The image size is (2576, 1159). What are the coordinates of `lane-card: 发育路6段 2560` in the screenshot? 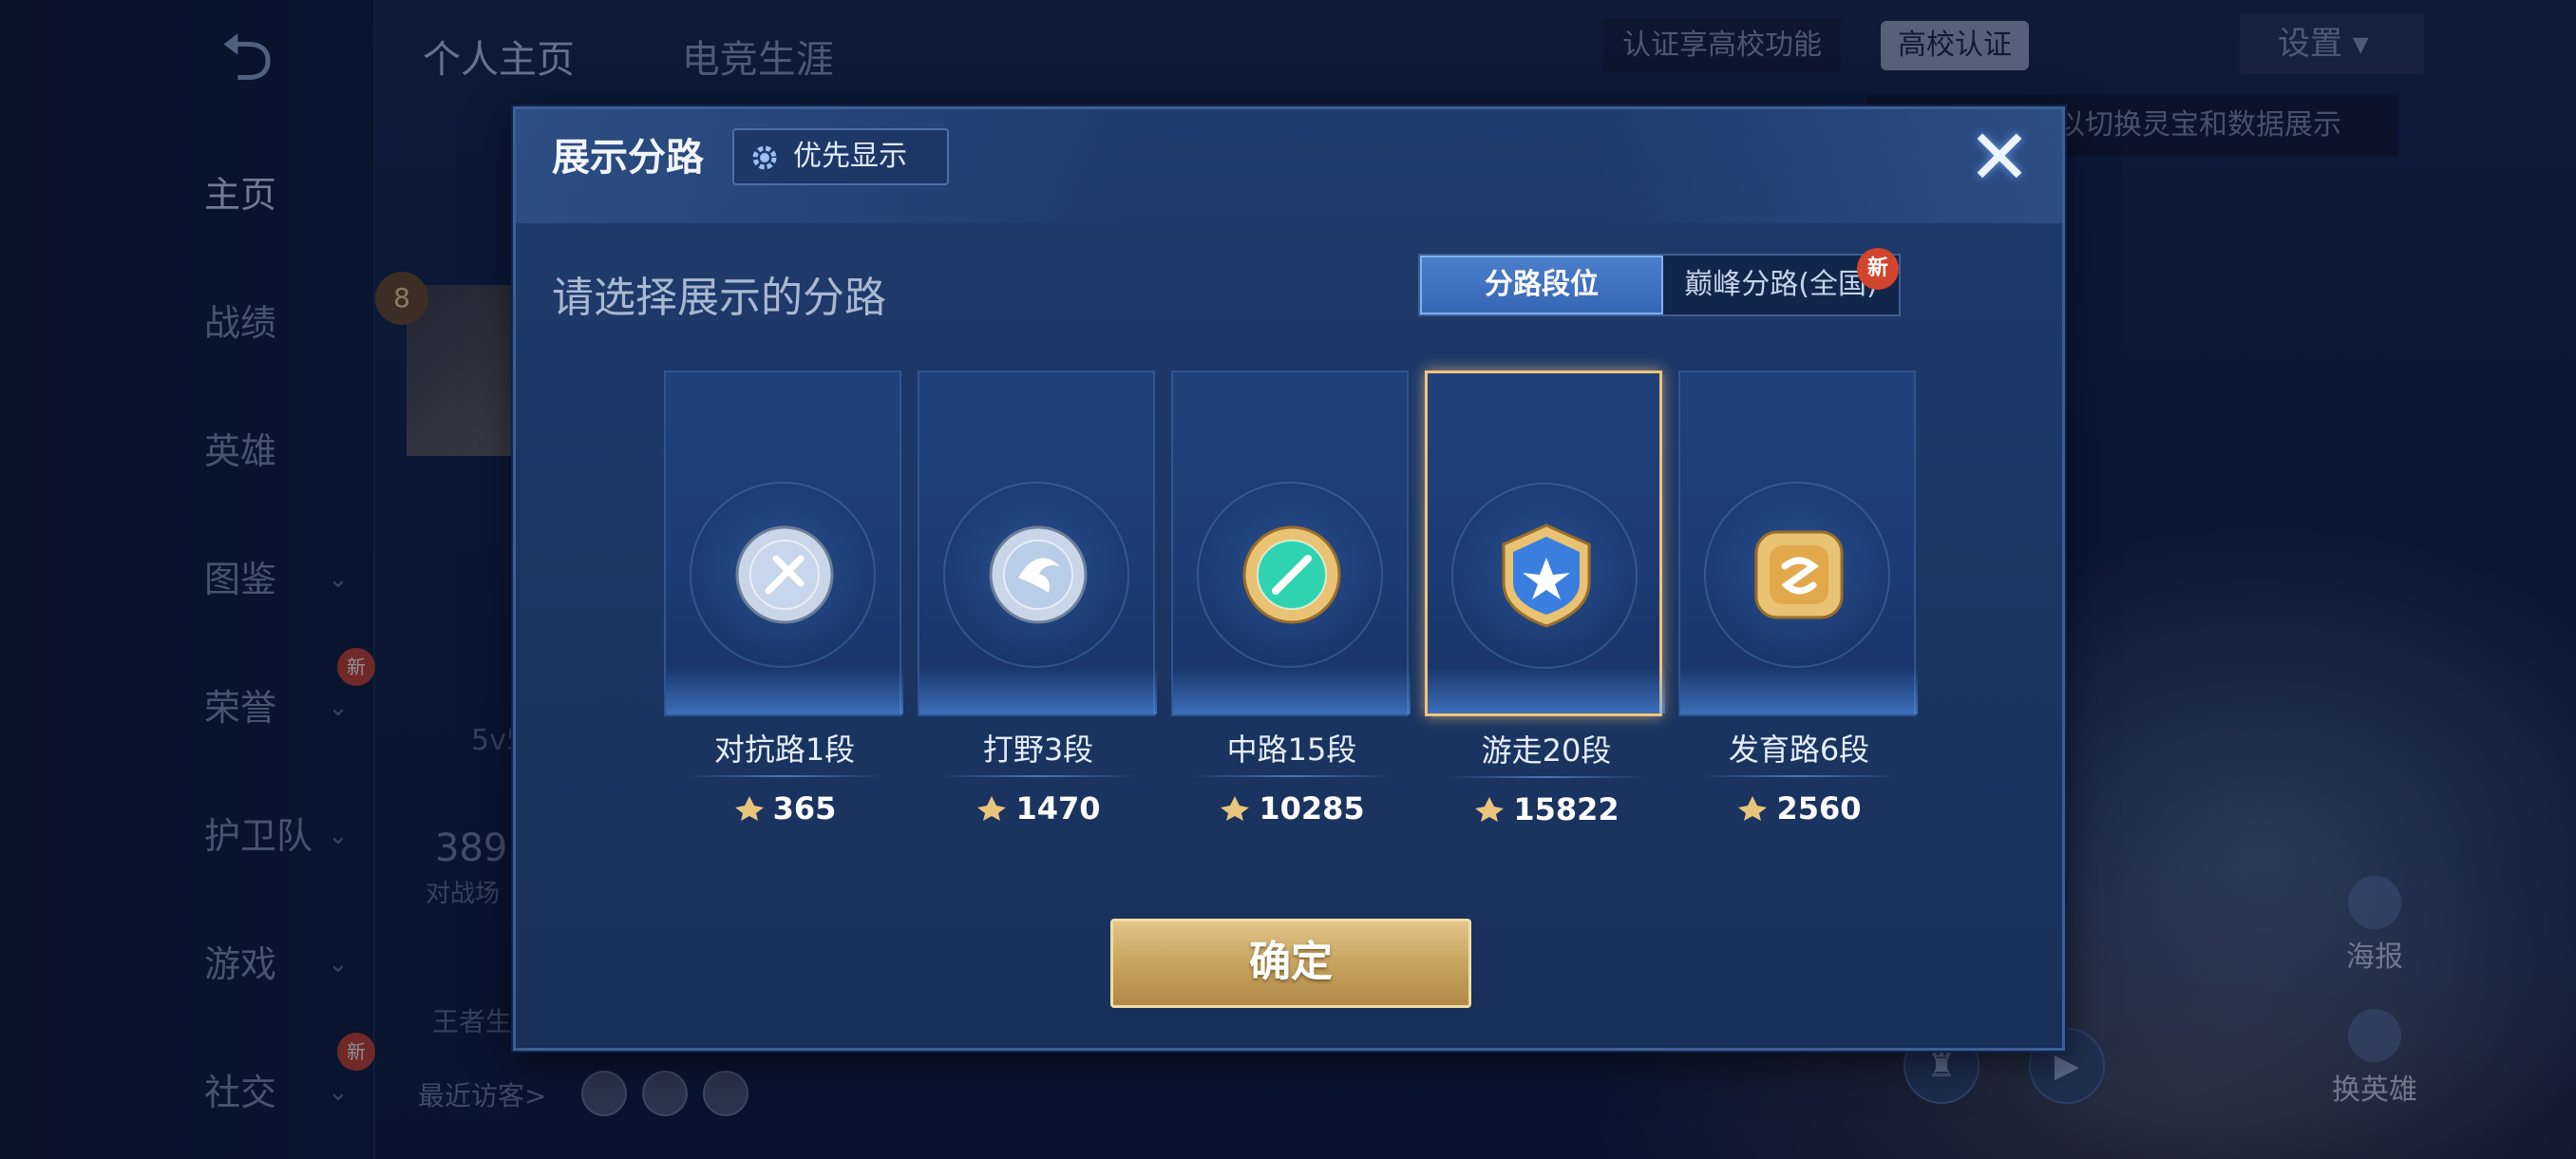 It's located at (1798, 598).